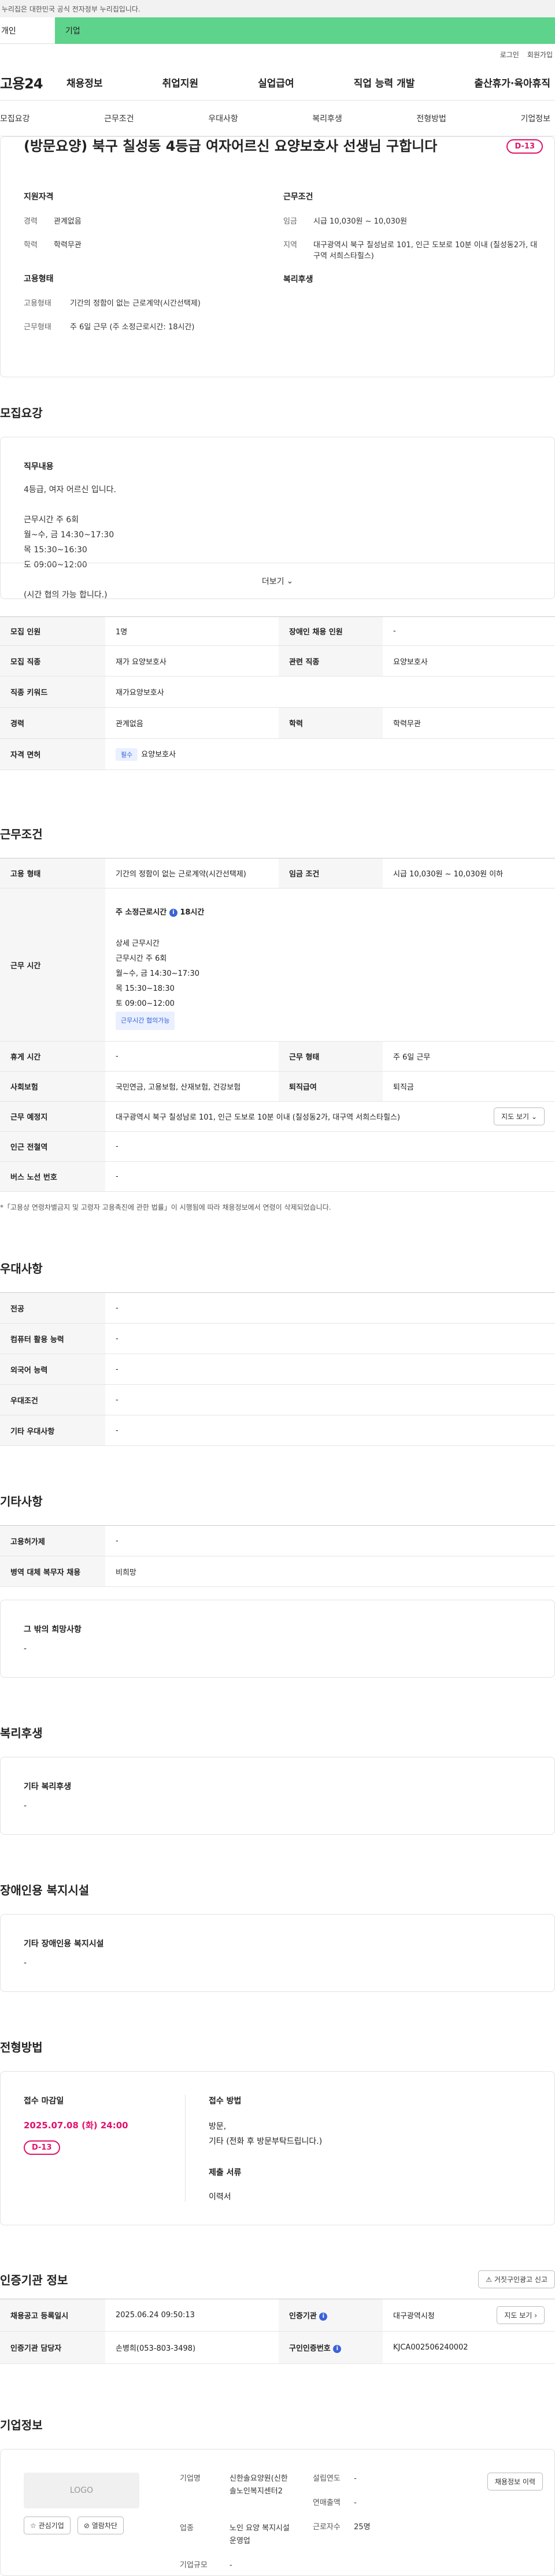 The width and height of the screenshot is (555, 2576). What do you see at coordinates (33, 82) in the screenshot?
I see `site-logo: 고용24` at bounding box center [33, 82].